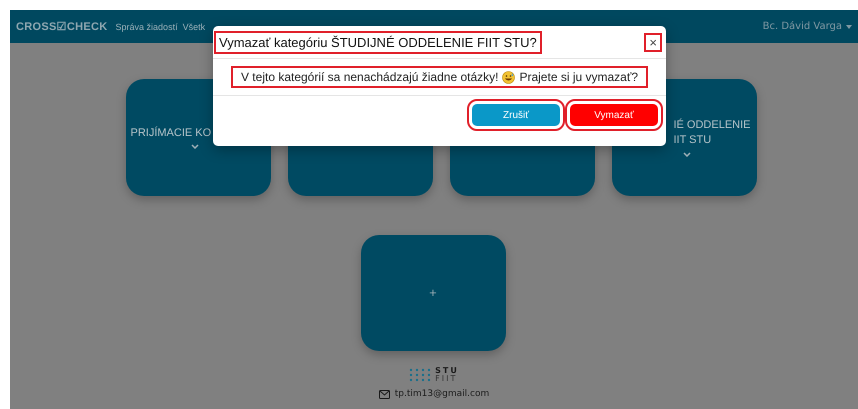  Describe the element at coordinates (516, 115) in the screenshot. I see `cancel-button: Zrušiť` at that location.